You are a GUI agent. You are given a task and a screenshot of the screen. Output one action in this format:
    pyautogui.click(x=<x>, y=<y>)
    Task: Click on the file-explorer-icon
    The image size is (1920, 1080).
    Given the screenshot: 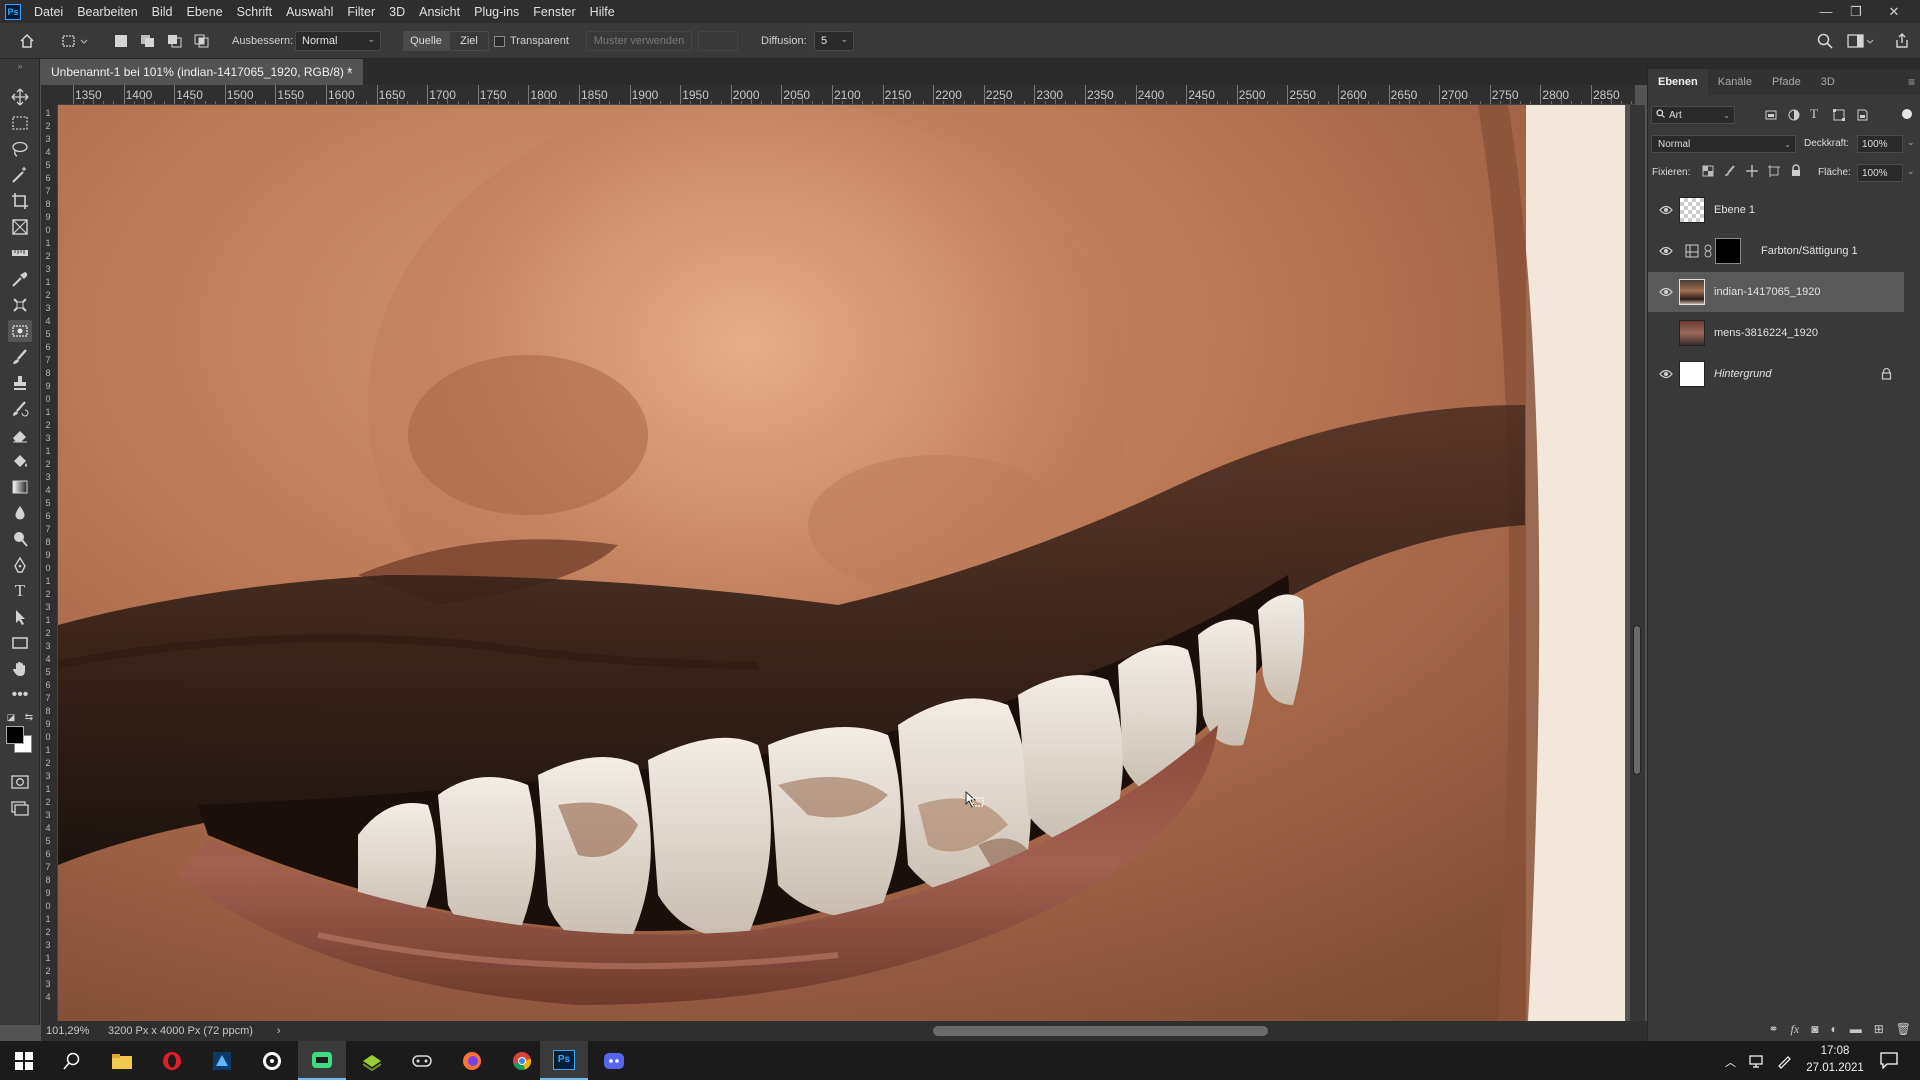 What is the action you would take?
    pyautogui.click(x=122, y=1060)
    